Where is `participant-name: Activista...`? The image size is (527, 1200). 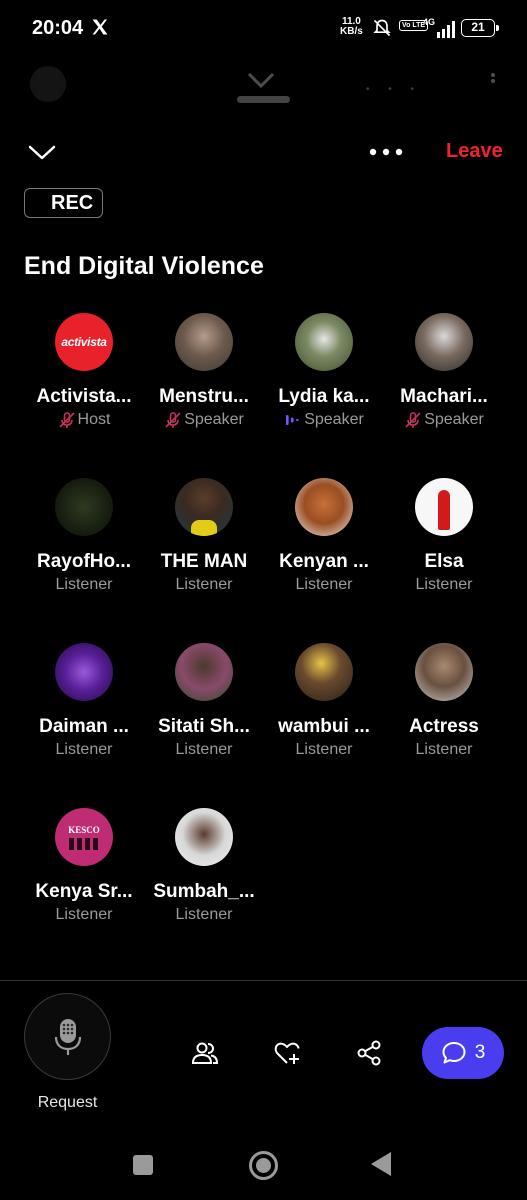
participant-name: Activista... is located at coordinates (84, 396).